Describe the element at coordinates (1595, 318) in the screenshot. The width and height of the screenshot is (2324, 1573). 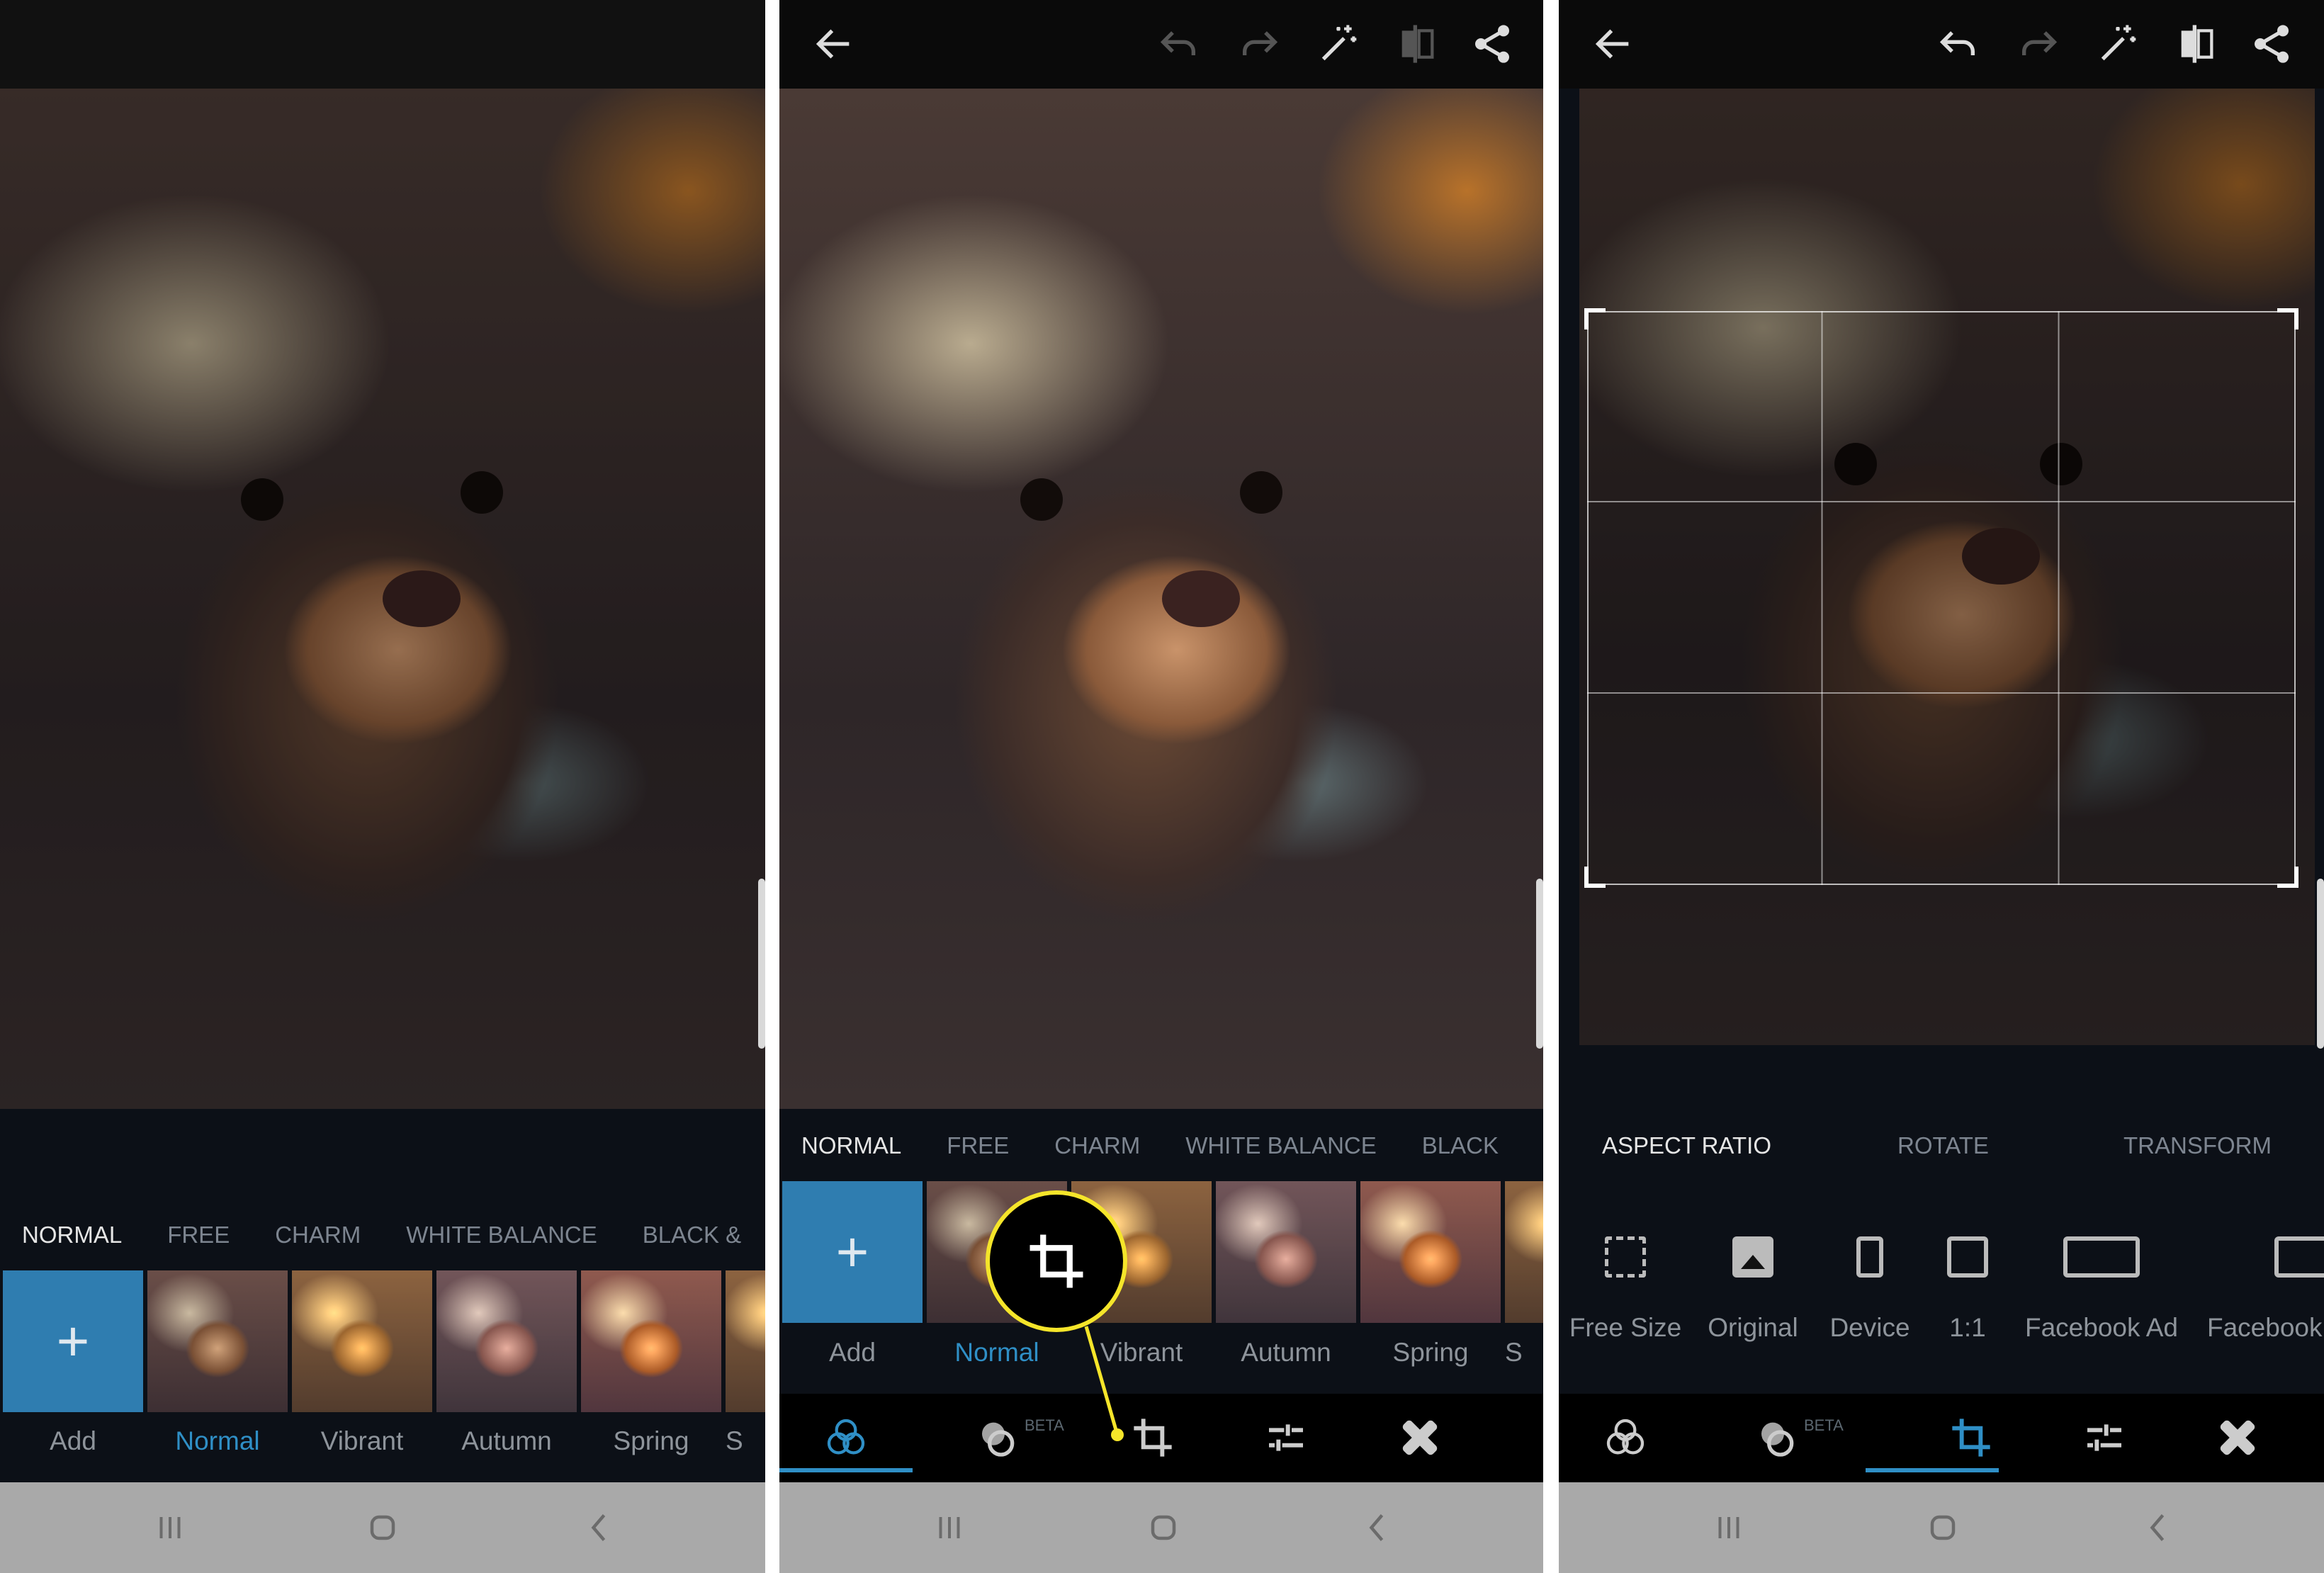
I see `crop-handle-top-left` at that location.